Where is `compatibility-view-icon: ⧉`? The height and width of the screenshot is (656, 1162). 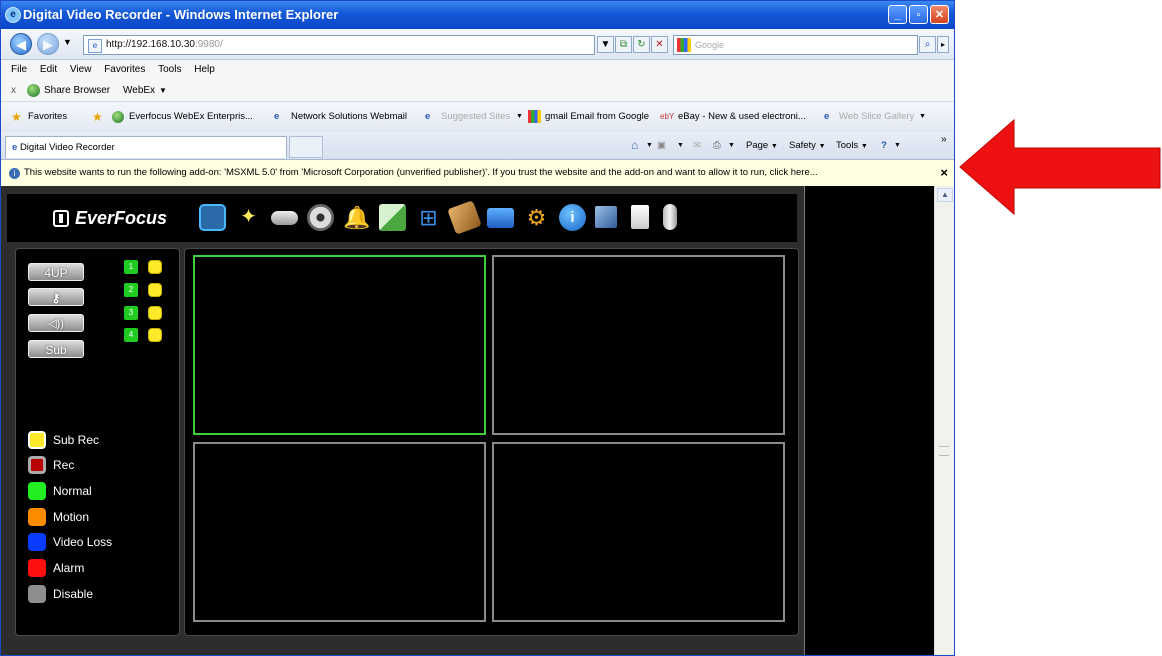
compatibility-view-icon: ⧉ is located at coordinates (623, 44).